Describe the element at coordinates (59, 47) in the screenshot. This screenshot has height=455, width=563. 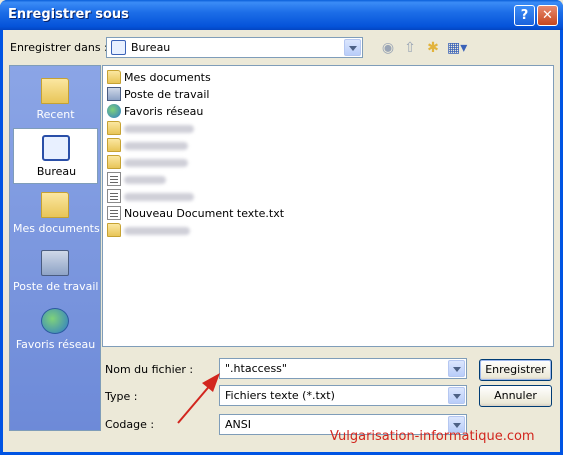
I see `save-in-label: Enregistrer dans :` at that location.